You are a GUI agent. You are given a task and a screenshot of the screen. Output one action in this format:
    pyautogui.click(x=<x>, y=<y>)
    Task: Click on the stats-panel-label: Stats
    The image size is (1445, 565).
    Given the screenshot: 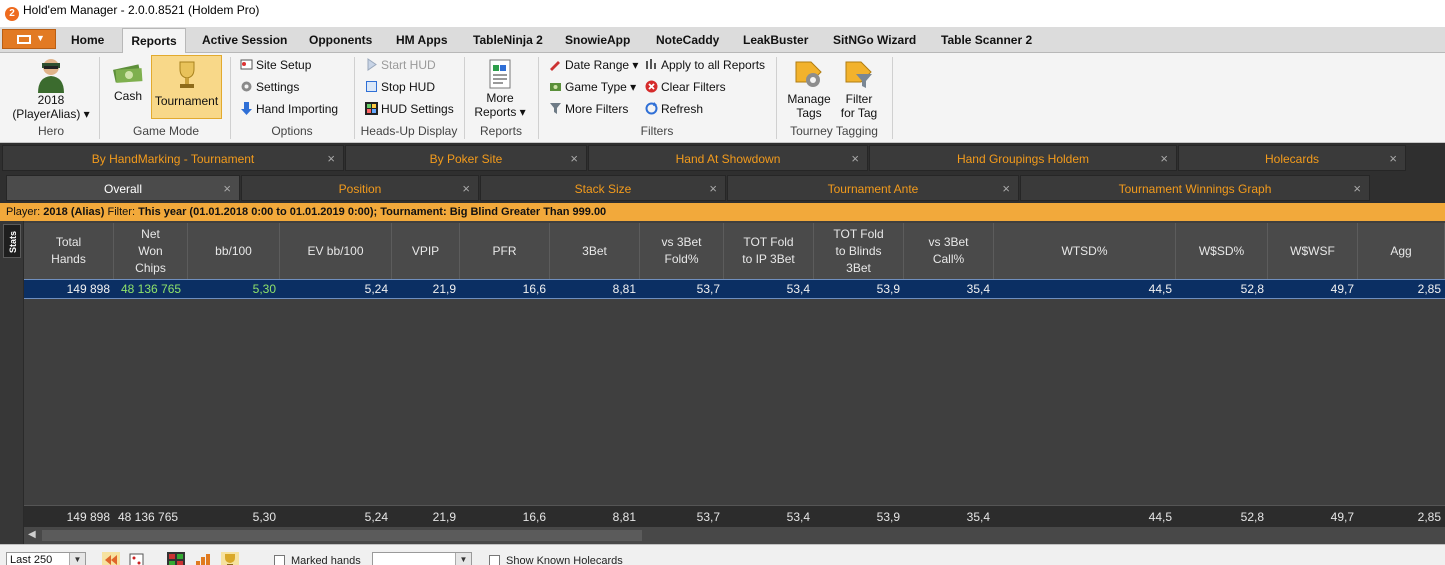 What is the action you would take?
    pyautogui.click(x=13, y=242)
    